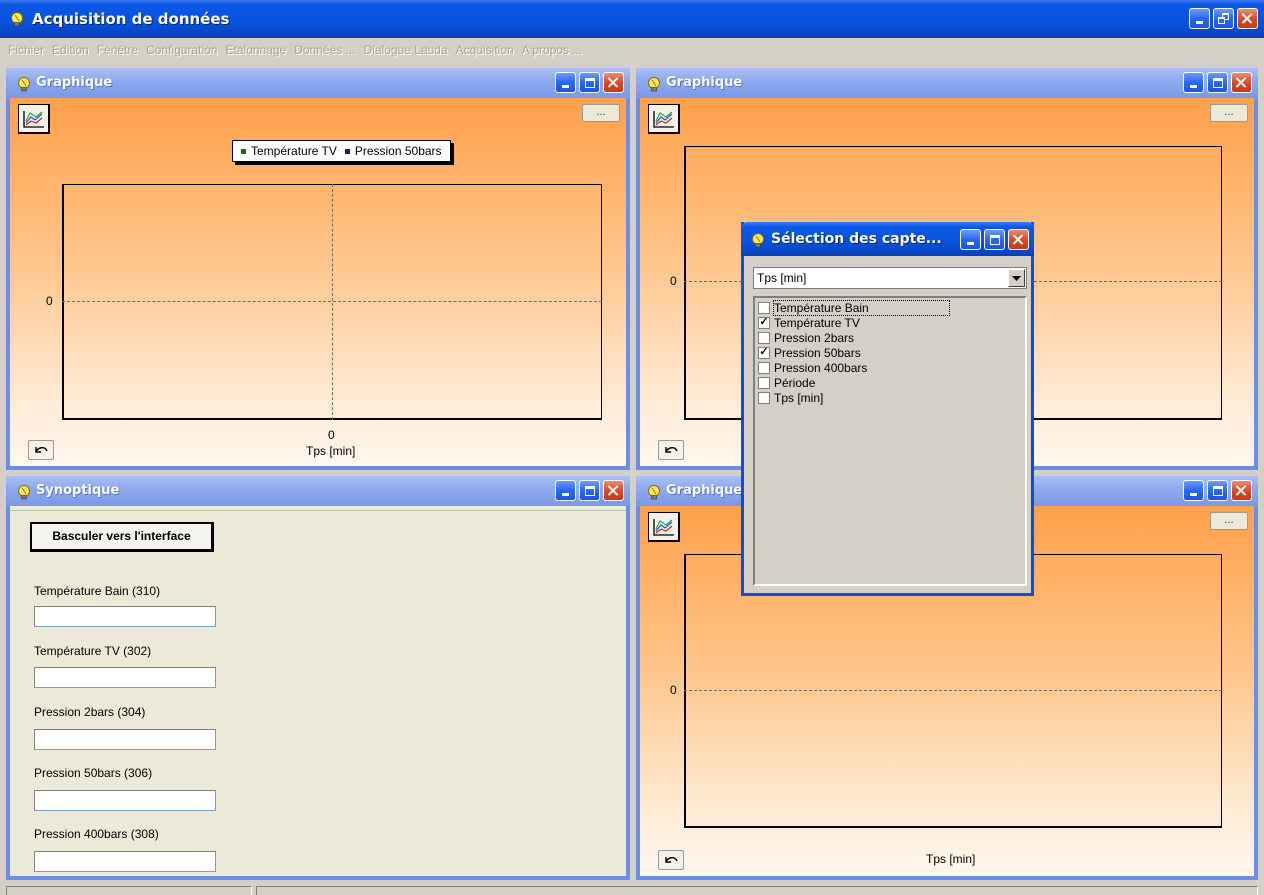 This screenshot has width=1264, height=895. I want to click on legend-item: Température TV, so click(289, 151).